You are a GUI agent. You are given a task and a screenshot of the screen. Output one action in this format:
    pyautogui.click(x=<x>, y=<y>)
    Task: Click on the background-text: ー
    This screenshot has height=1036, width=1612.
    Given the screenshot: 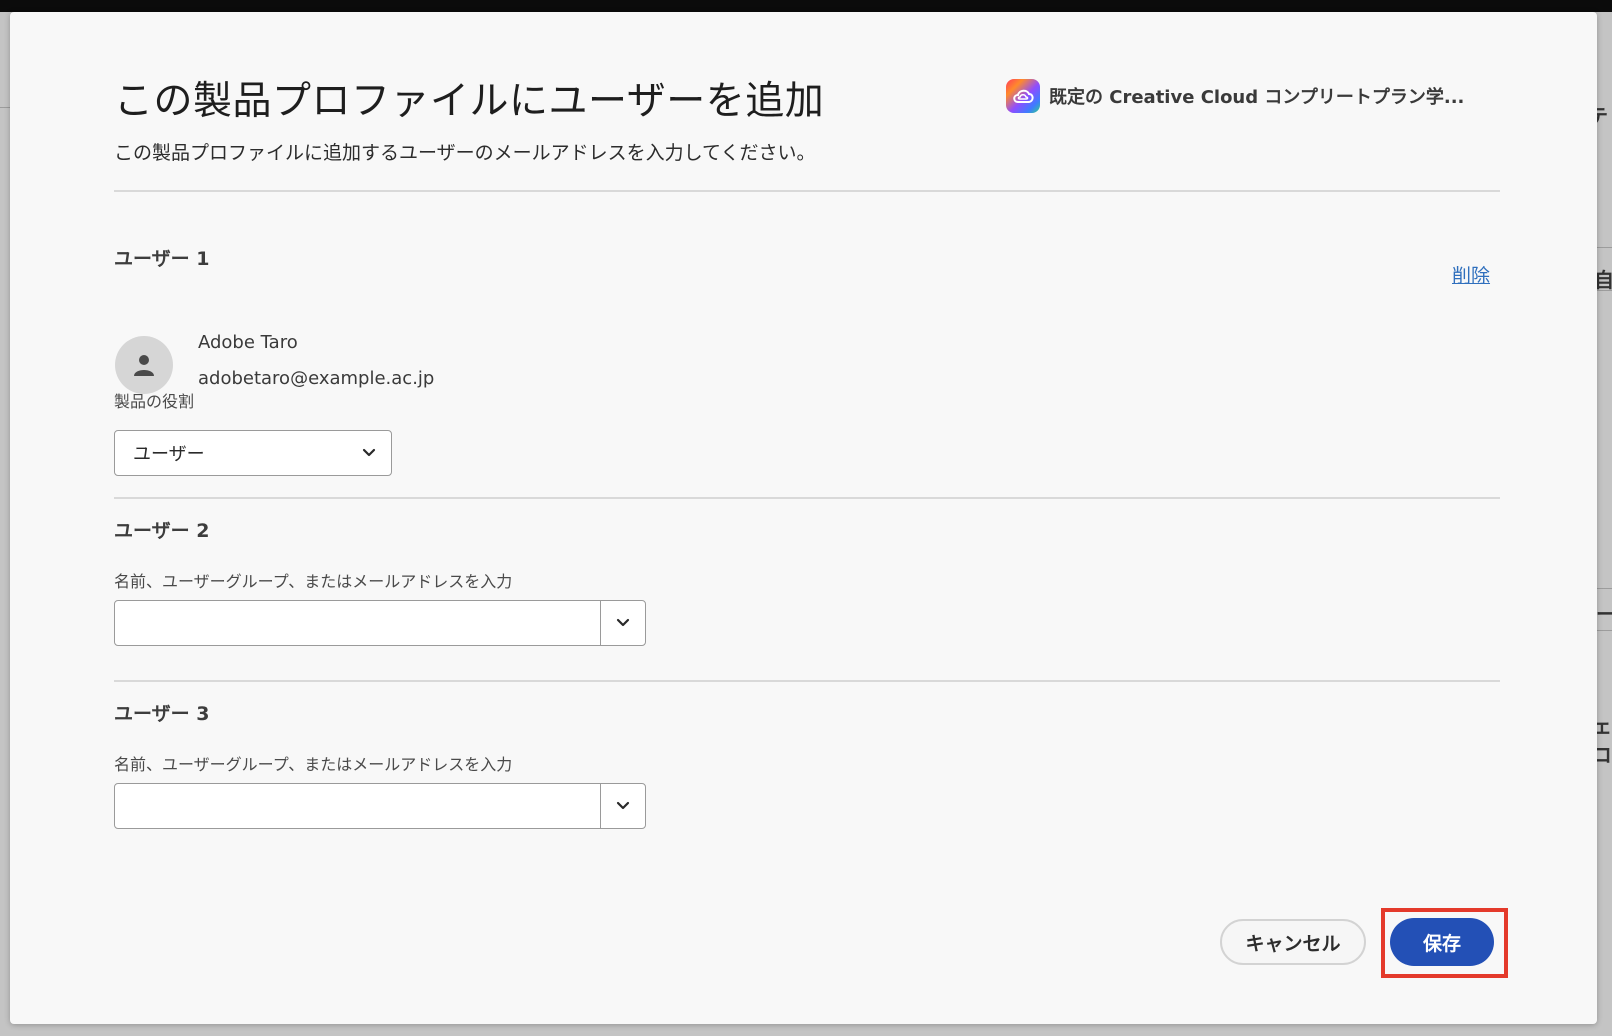 What is the action you would take?
    pyautogui.click(x=1604, y=614)
    